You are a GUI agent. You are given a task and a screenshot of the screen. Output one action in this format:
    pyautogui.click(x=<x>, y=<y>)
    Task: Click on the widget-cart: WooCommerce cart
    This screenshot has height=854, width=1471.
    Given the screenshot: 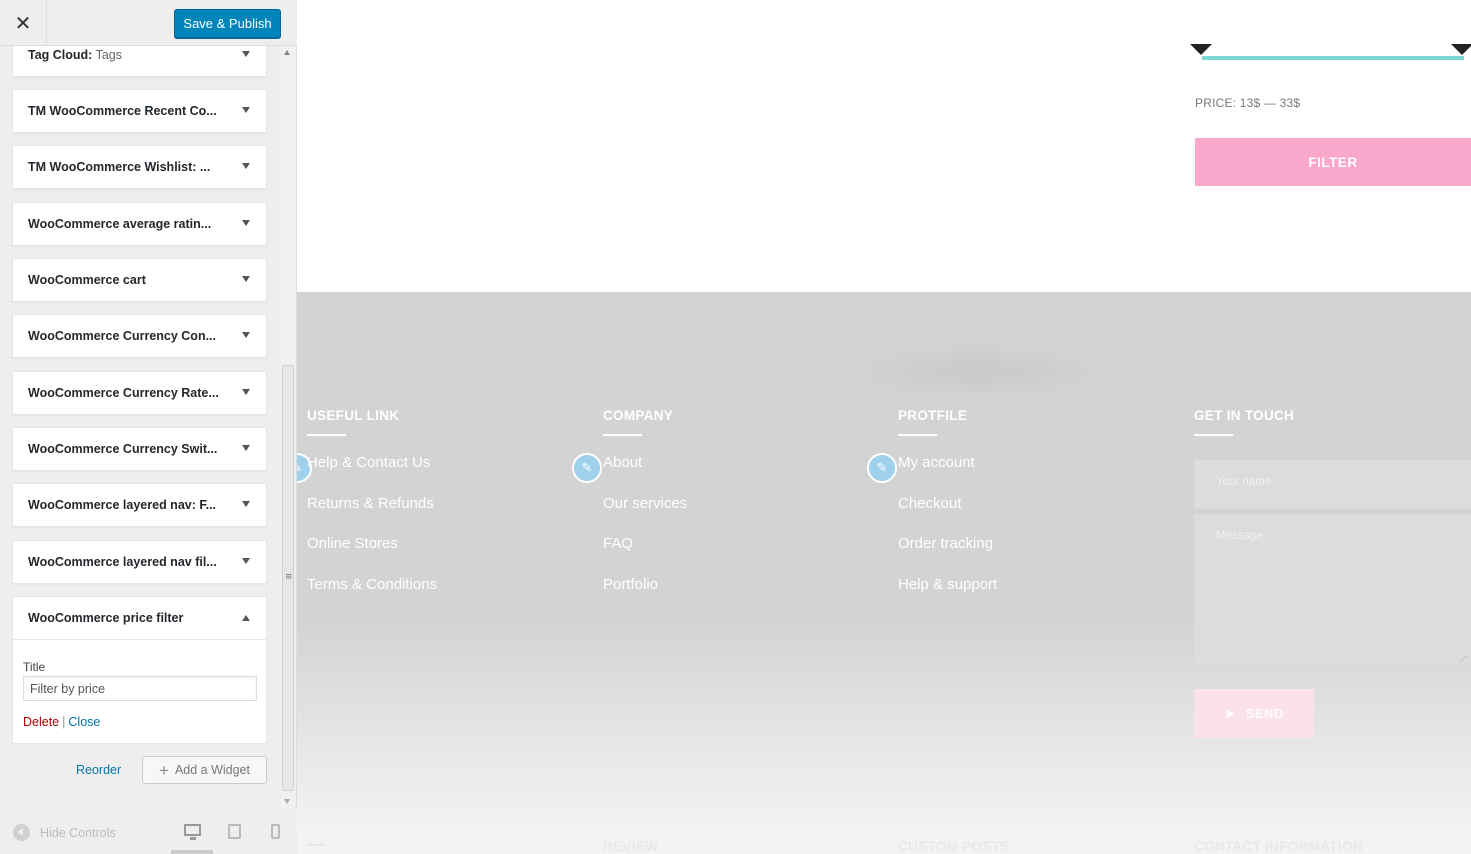 What is the action you would take?
    pyautogui.click(x=139, y=280)
    